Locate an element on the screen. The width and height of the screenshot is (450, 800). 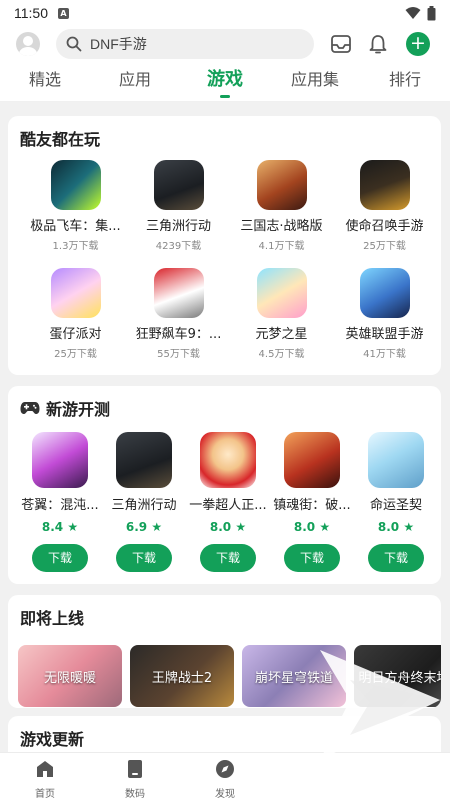
search-input: DNF手游 is located at coordinates (185, 44).